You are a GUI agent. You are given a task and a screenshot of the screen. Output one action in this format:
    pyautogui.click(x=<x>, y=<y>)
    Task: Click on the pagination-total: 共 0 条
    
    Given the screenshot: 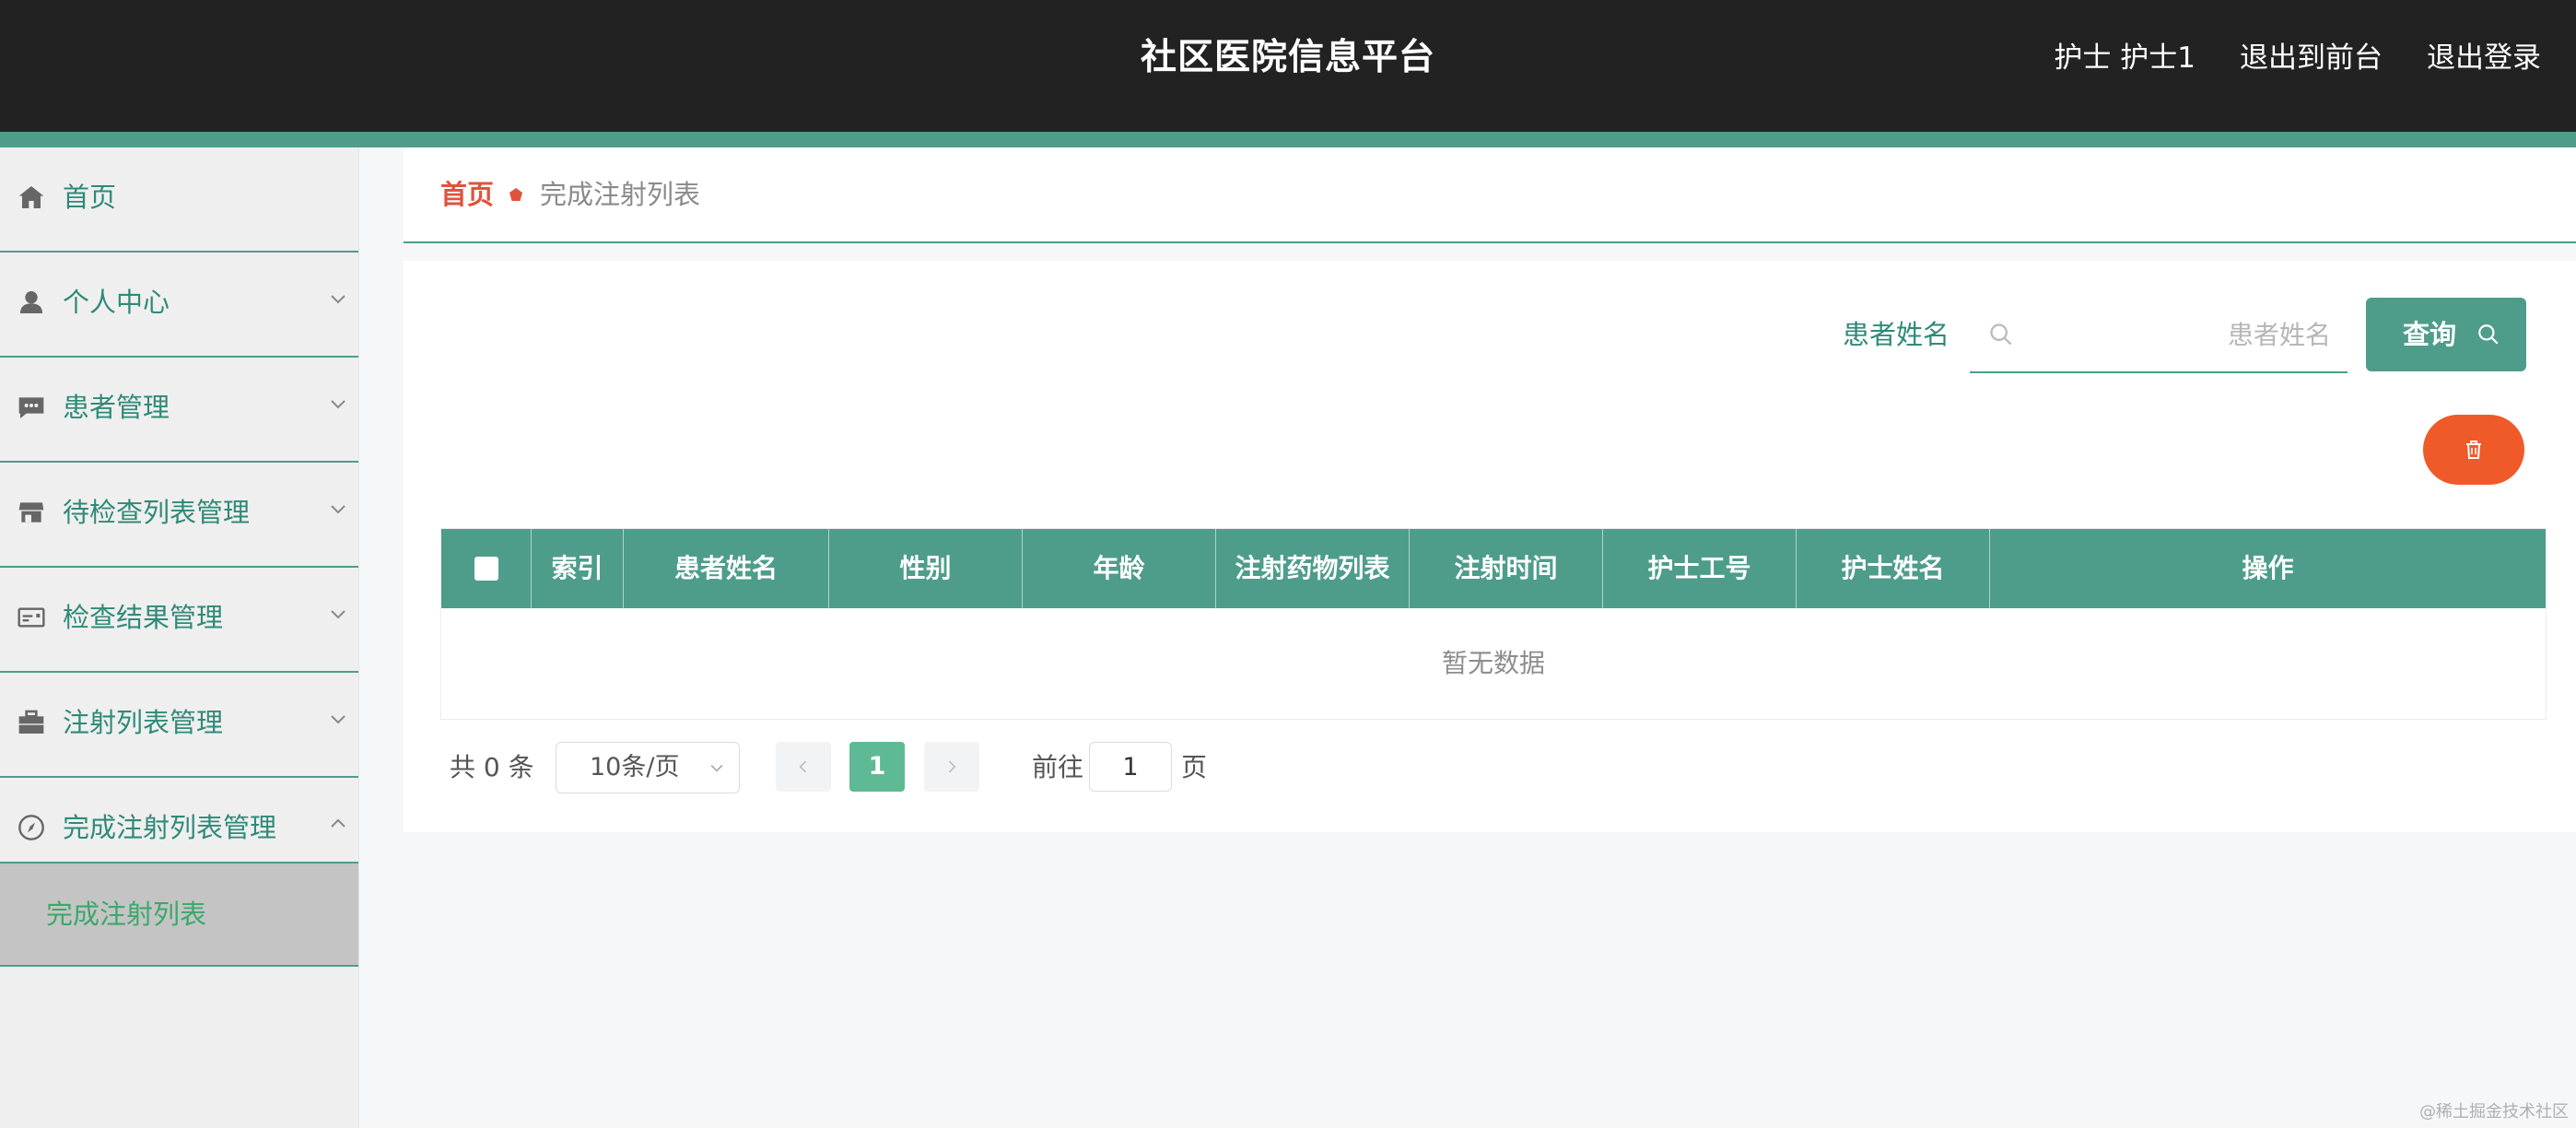 What is the action you would take?
    pyautogui.click(x=492, y=767)
    